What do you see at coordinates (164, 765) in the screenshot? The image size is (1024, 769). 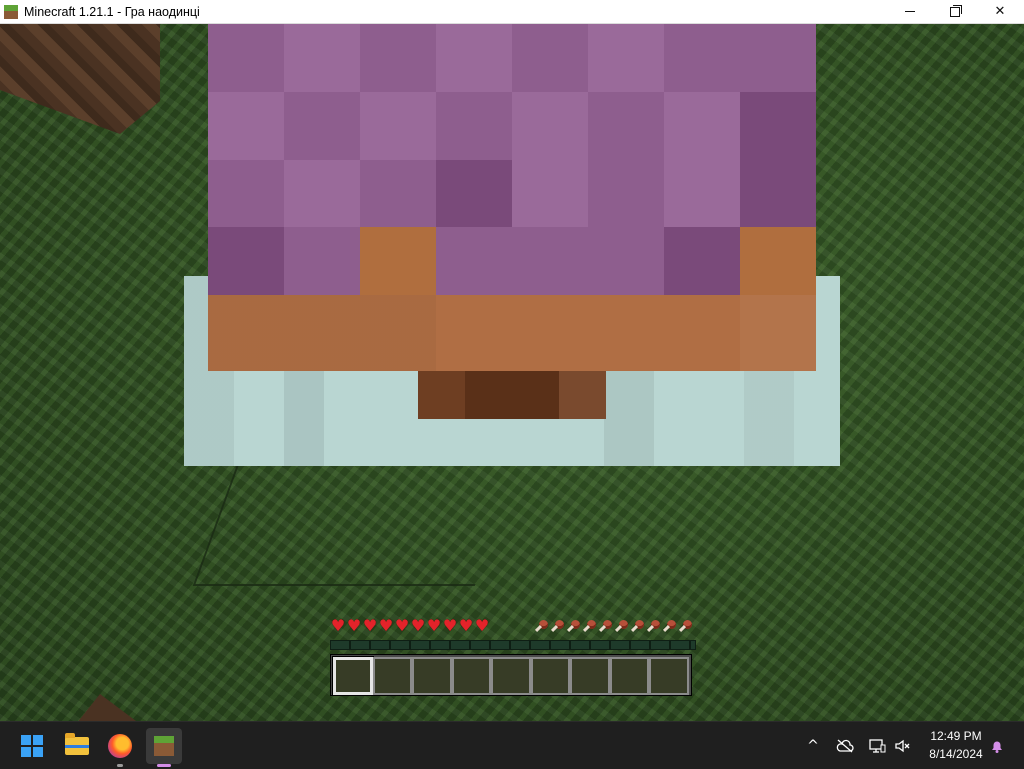 I see `active-indicator` at bounding box center [164, 765].